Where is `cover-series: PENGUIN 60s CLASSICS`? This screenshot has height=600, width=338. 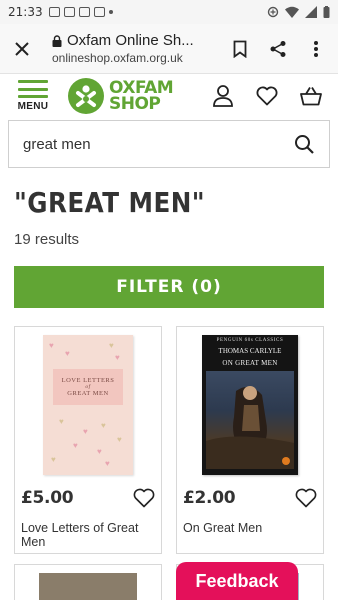
cover-series: PENGUIN 60s CLASSICS is located at coordinates (250, 340).